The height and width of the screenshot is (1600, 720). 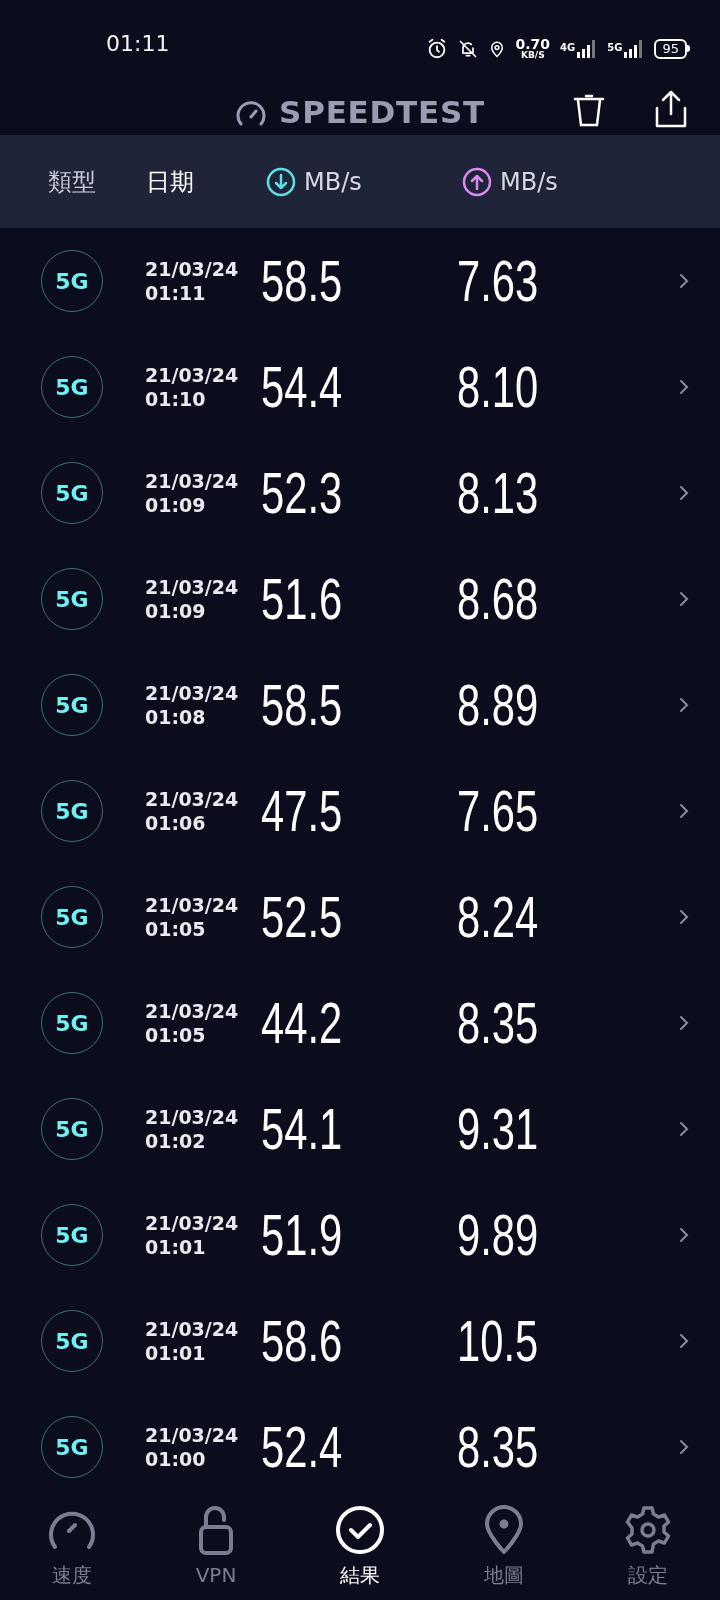 I want to click on share-button, so click(x=671, y=109).